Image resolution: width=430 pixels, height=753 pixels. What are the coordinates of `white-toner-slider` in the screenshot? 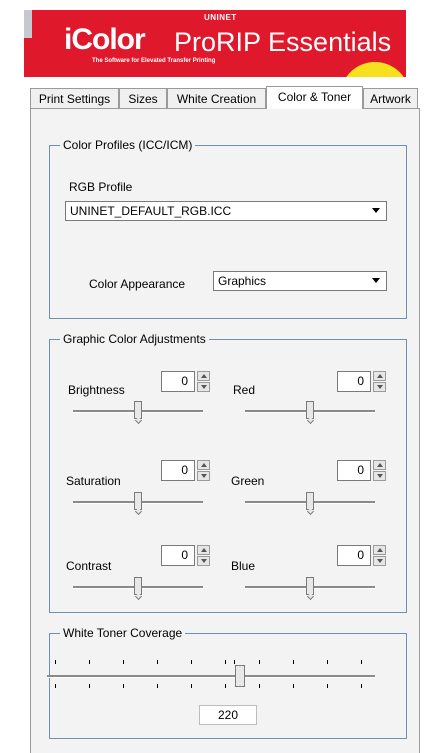 It's located at (211, 671).